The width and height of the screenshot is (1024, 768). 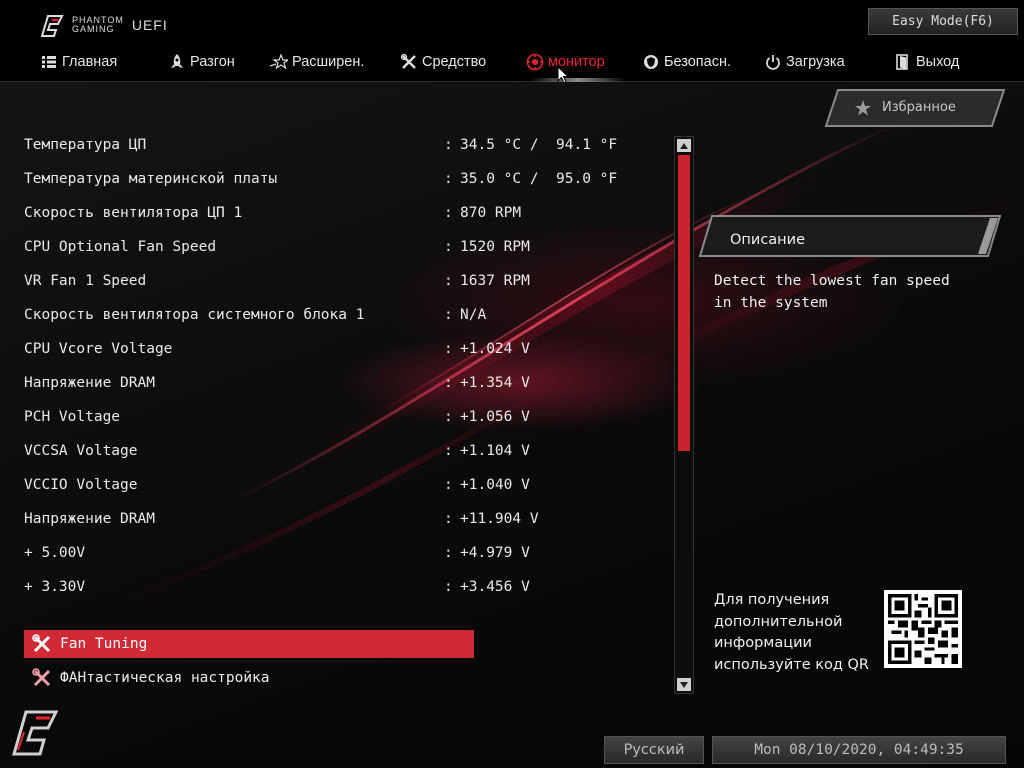 What do you see at coordinates (149, 25) in the screenshot?
I see `uefi-label: UEFI` at bounding box center [149, 25].